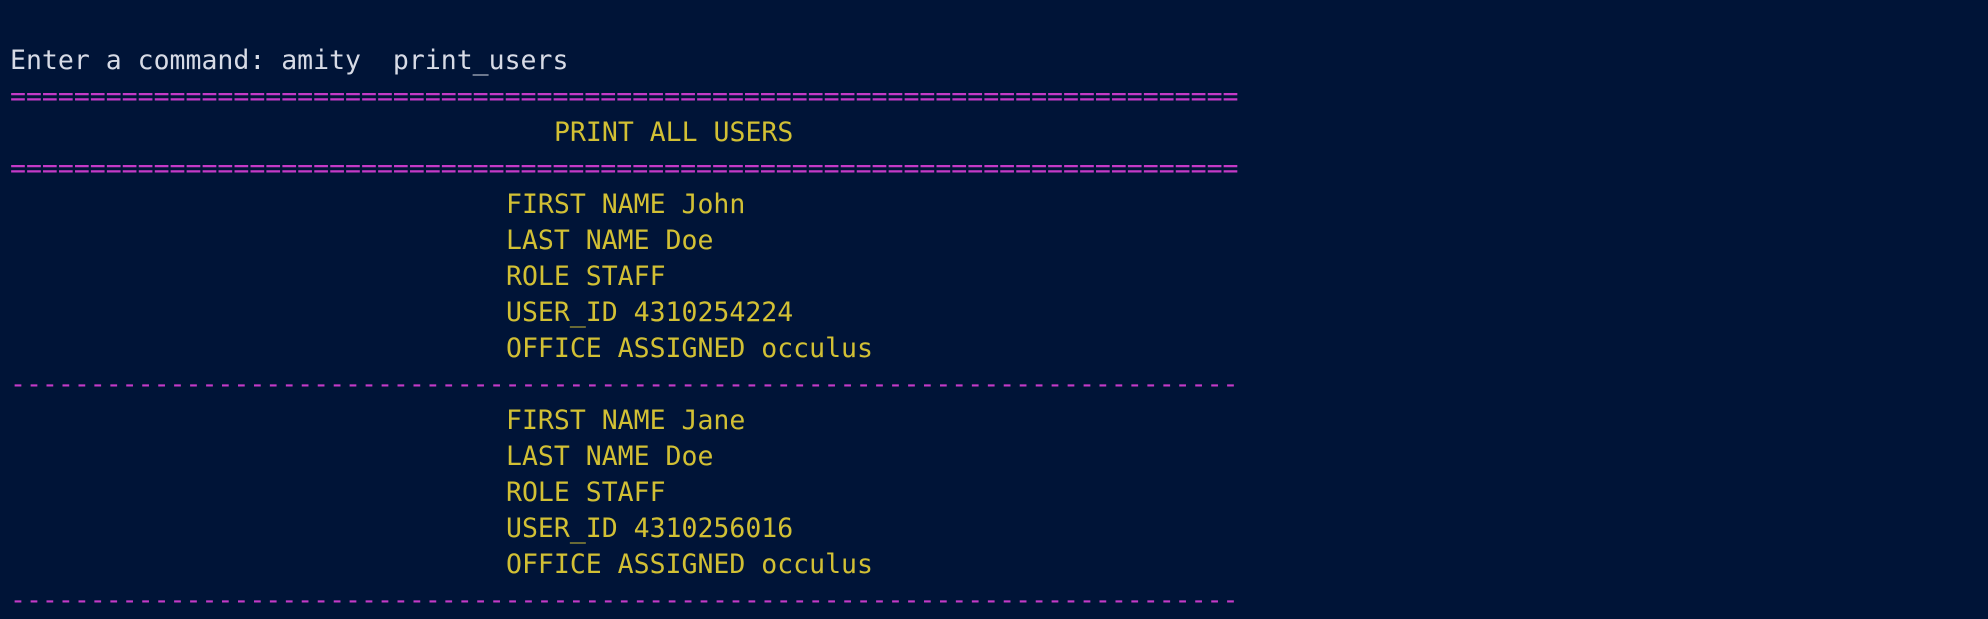  Describe the element at coordinates (289, 60) in the screenshot. I see `command-prompt-line: Enter a command: amity print_users` at that location.